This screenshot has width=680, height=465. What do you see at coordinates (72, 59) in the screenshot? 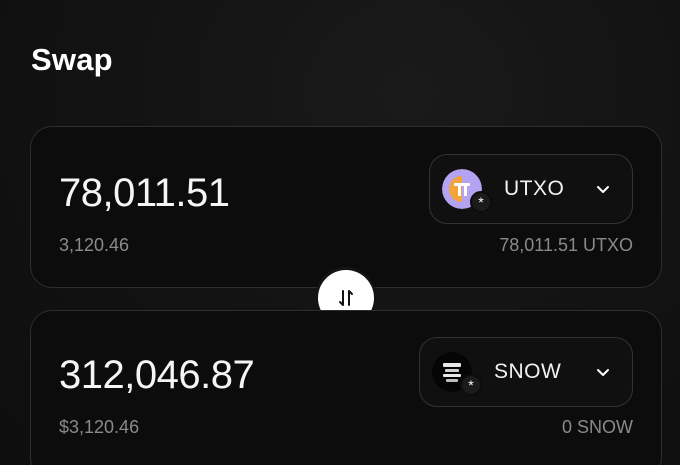
I see `page-title: Swap` at bounding box center [72, 59].